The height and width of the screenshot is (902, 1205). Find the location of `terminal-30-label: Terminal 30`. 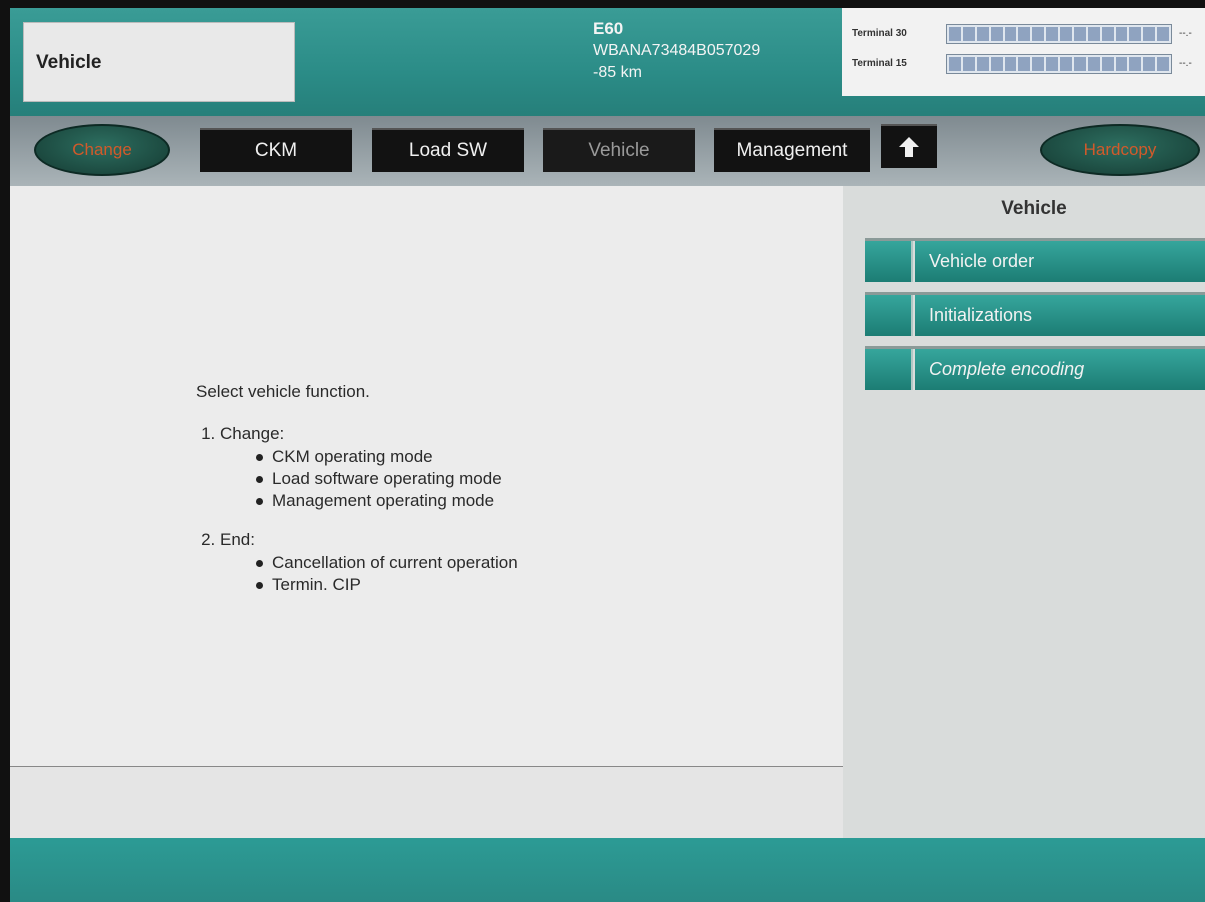

terminal-30-label: Terminal 30 is located at coordinates (879, 33).